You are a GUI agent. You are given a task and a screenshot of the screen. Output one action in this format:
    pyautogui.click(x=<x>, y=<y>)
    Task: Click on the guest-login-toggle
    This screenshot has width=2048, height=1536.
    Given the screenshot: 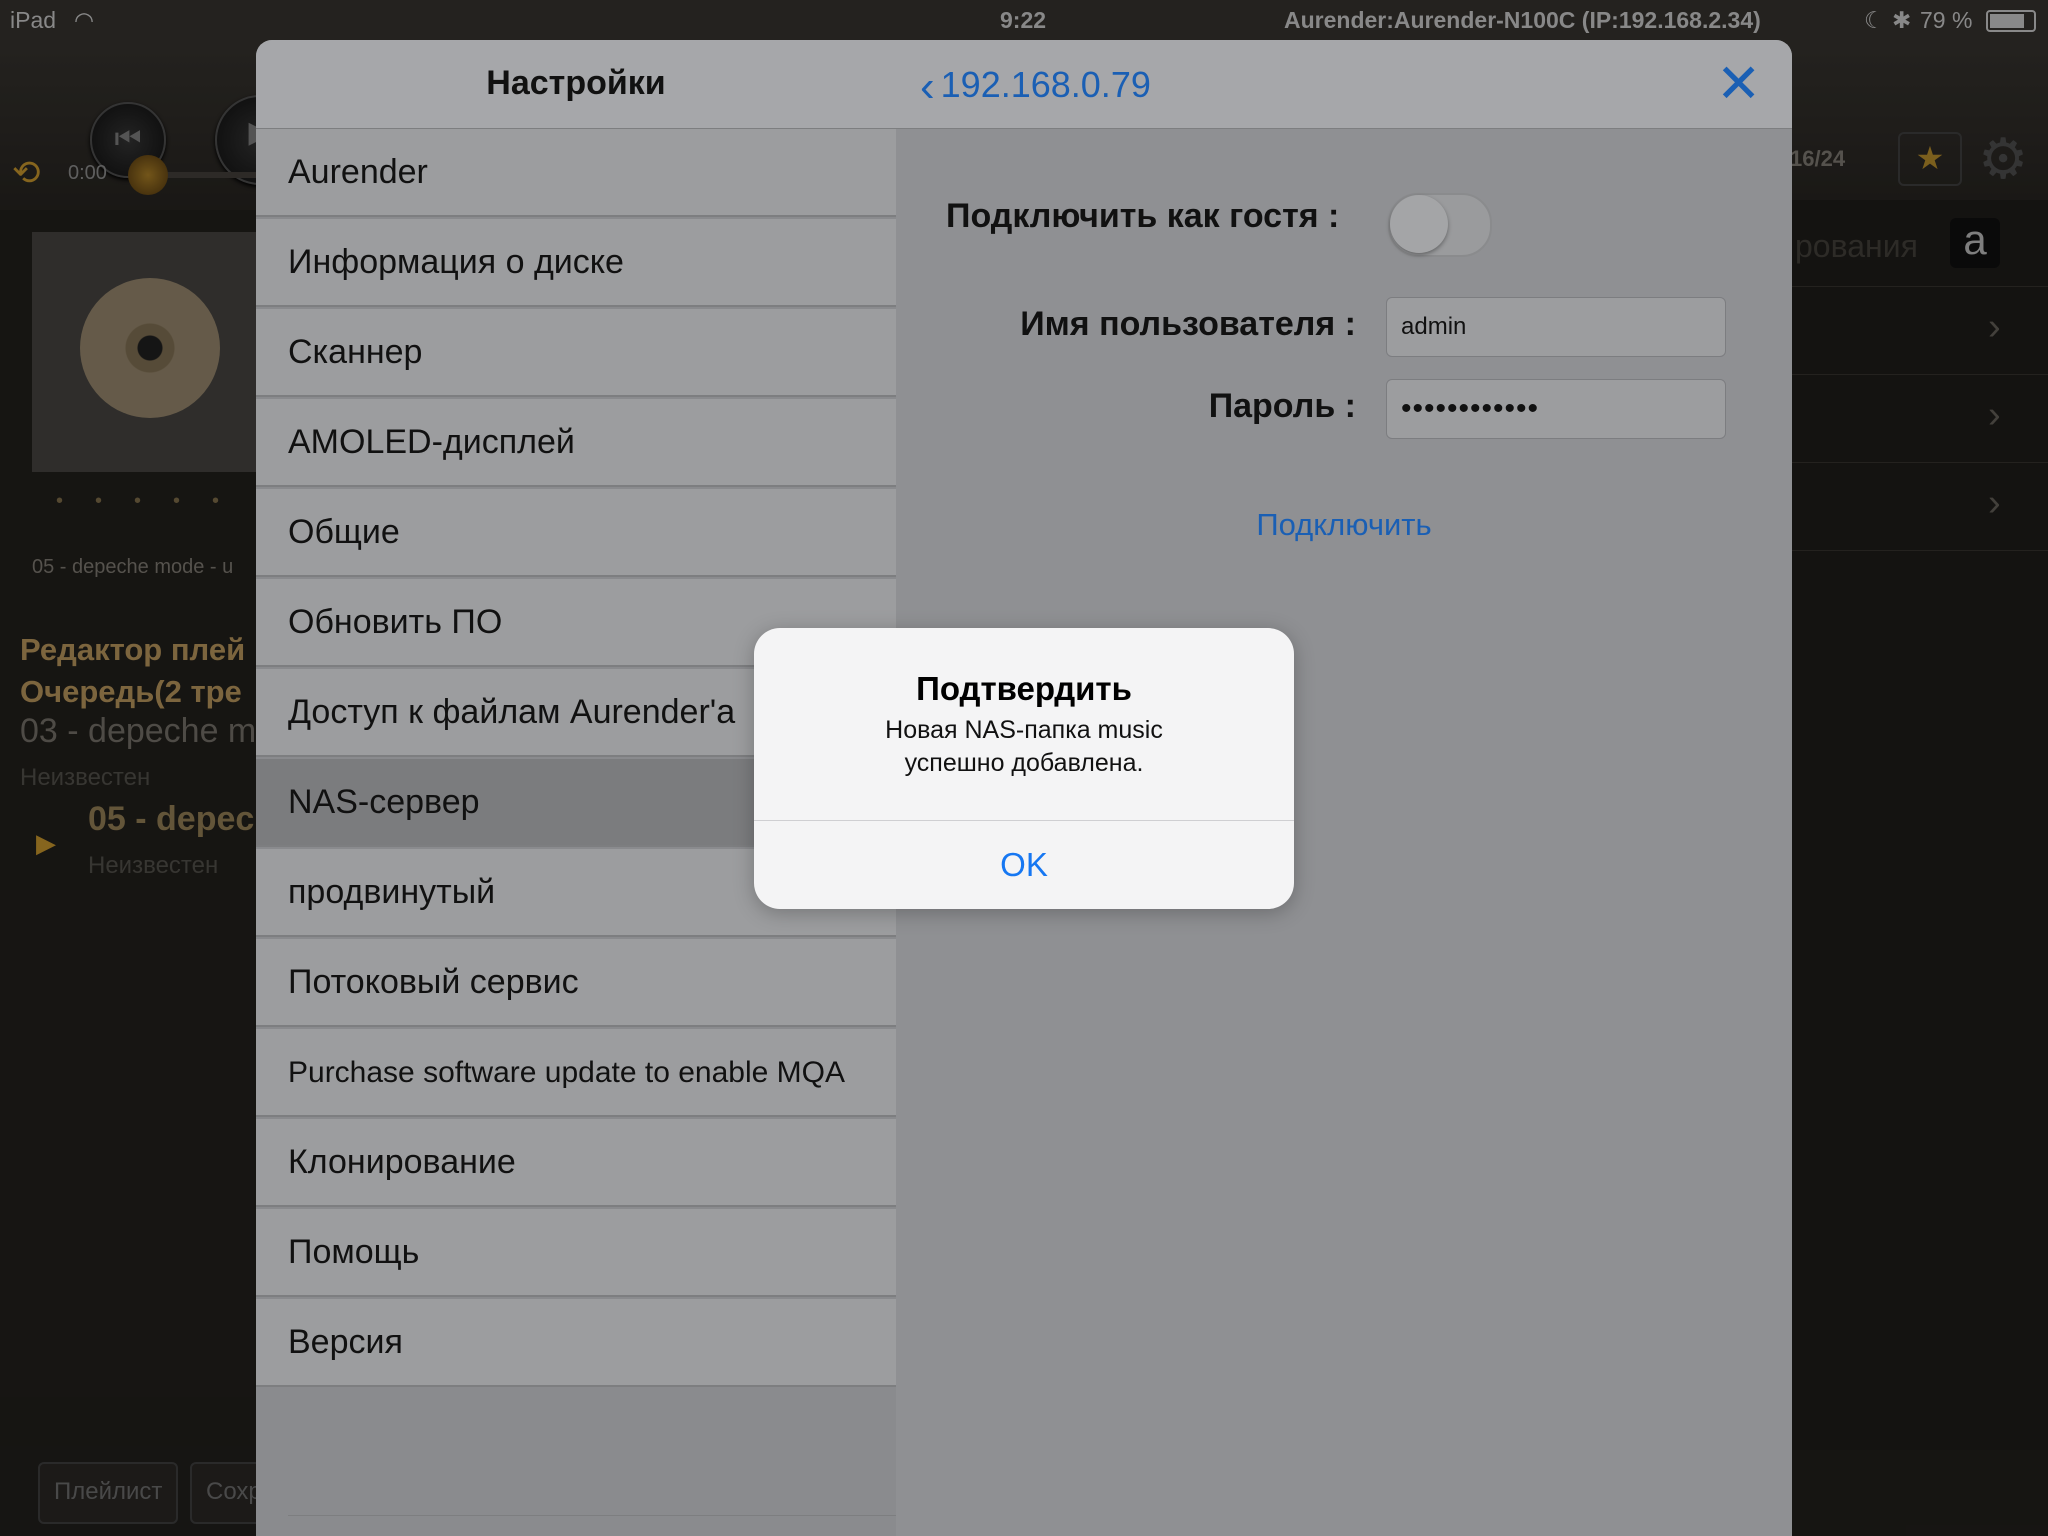 What is the action you would take?
    pyautogui.click(x=1440, y=225)
    